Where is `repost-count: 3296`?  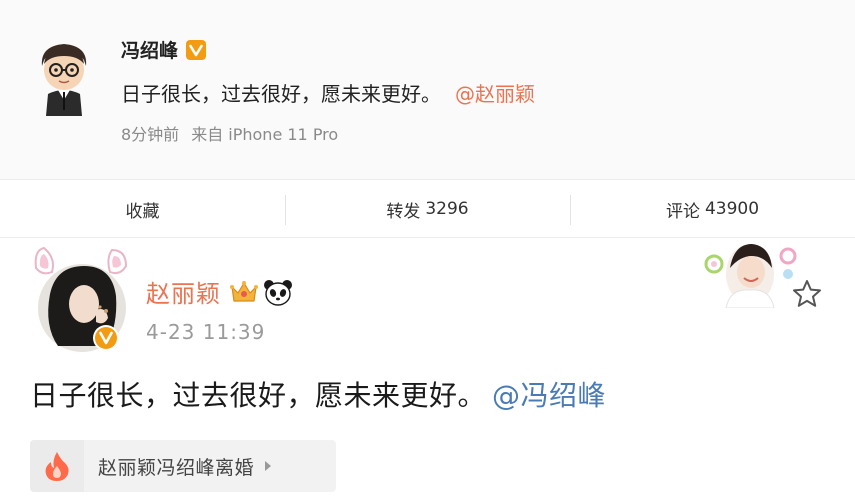
repost-count: 3296 is located at coordinates (447, 209).